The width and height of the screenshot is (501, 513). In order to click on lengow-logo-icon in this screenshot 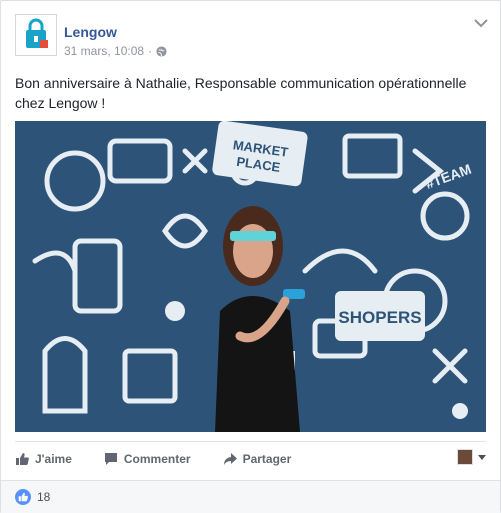, I will do `click(37, 33)`.